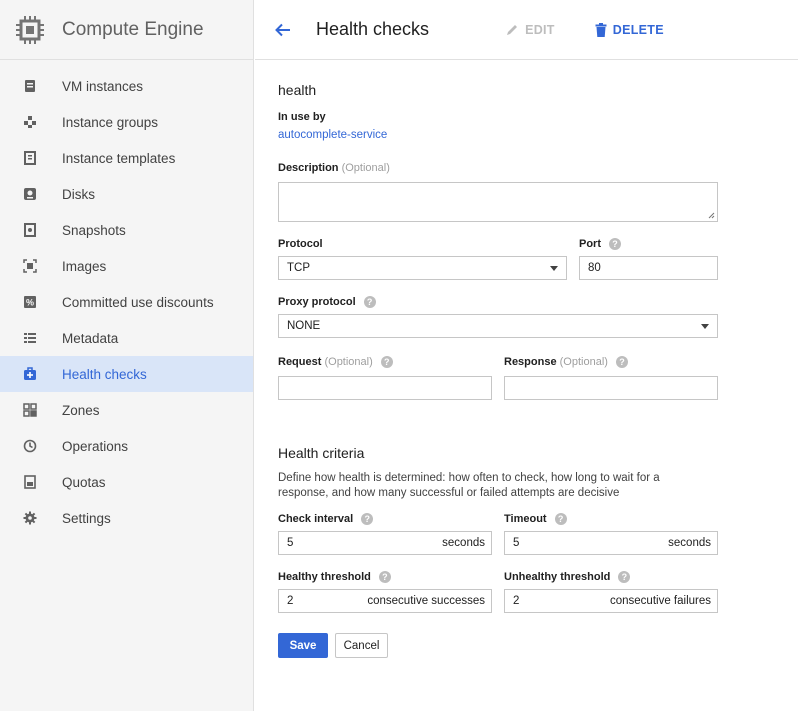 The image size is (798, 711). What do you see at coordinates (525, 519) in the screenshot?
I see `timeout-label-text: Timeout` at bounding box center [525, 519].